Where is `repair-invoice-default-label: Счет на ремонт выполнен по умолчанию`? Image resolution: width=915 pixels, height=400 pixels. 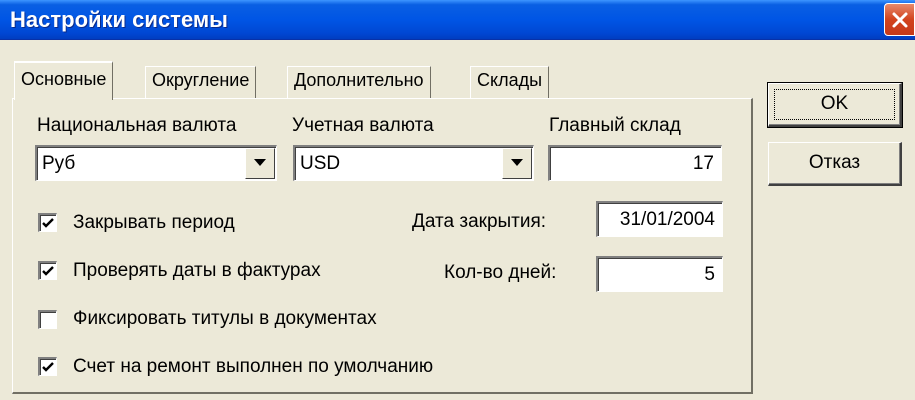
repair-invoice-default-label: Счет на ремонт выполнен по умолчанию is located at coordinates (253, 367).